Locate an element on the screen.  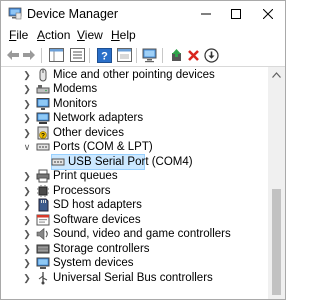
menu-view: View is located at coordinates (90, 35).